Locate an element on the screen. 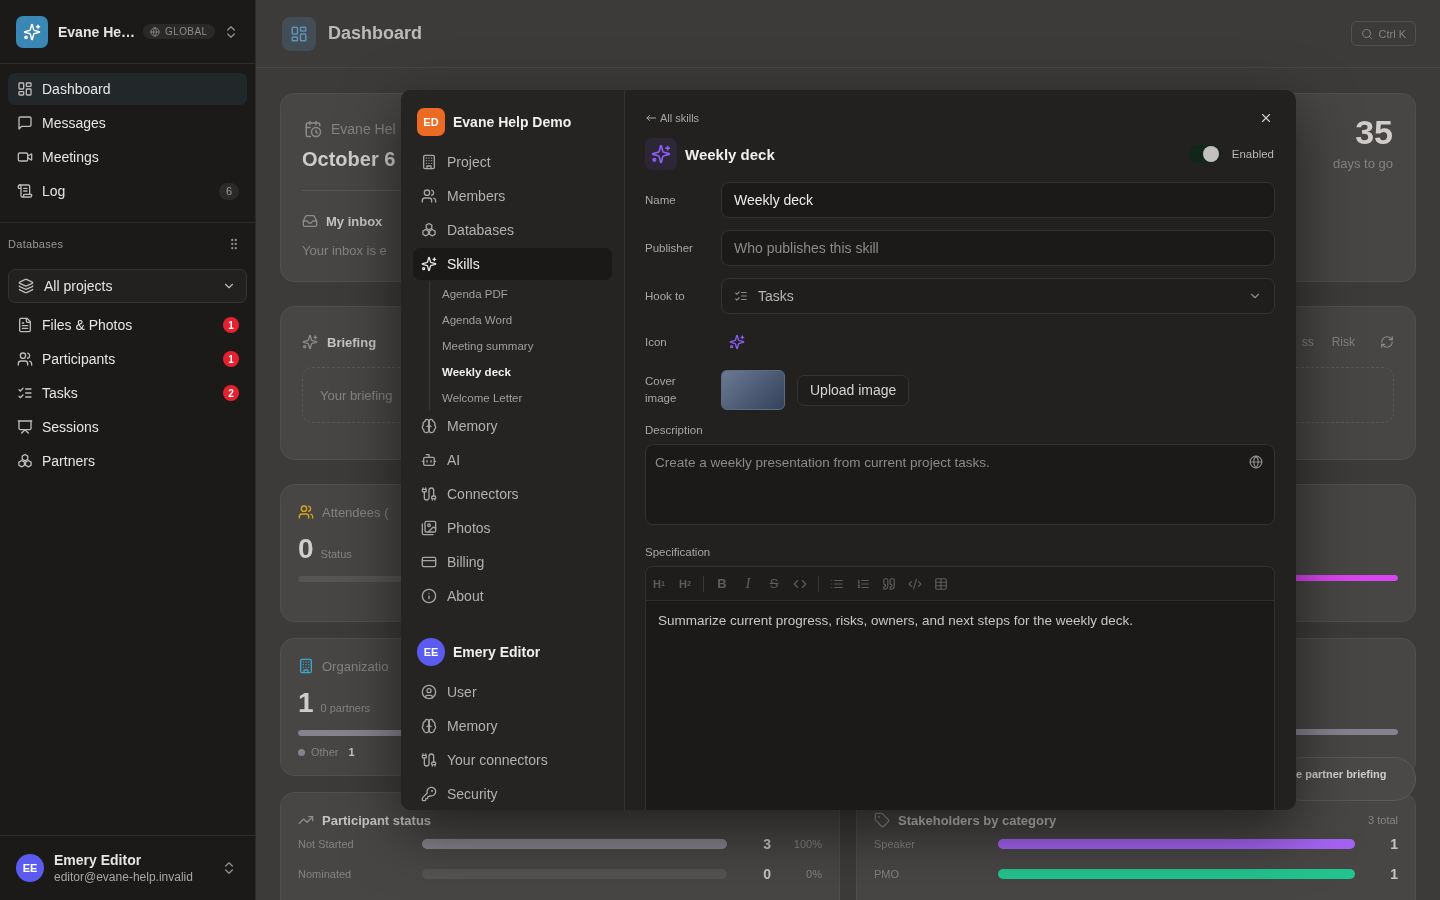 The image size is (1440, 900). user-email: editor@evane-help.invalid is located at coordinates (123, 877).